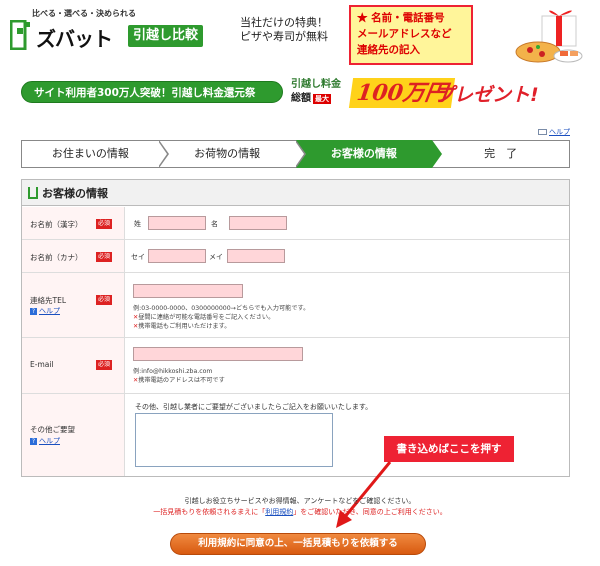  I want to click on info-text: 引越しお役立ちサービスやお得情報、アンケートなどをご確認ください。, so click(300, 501).